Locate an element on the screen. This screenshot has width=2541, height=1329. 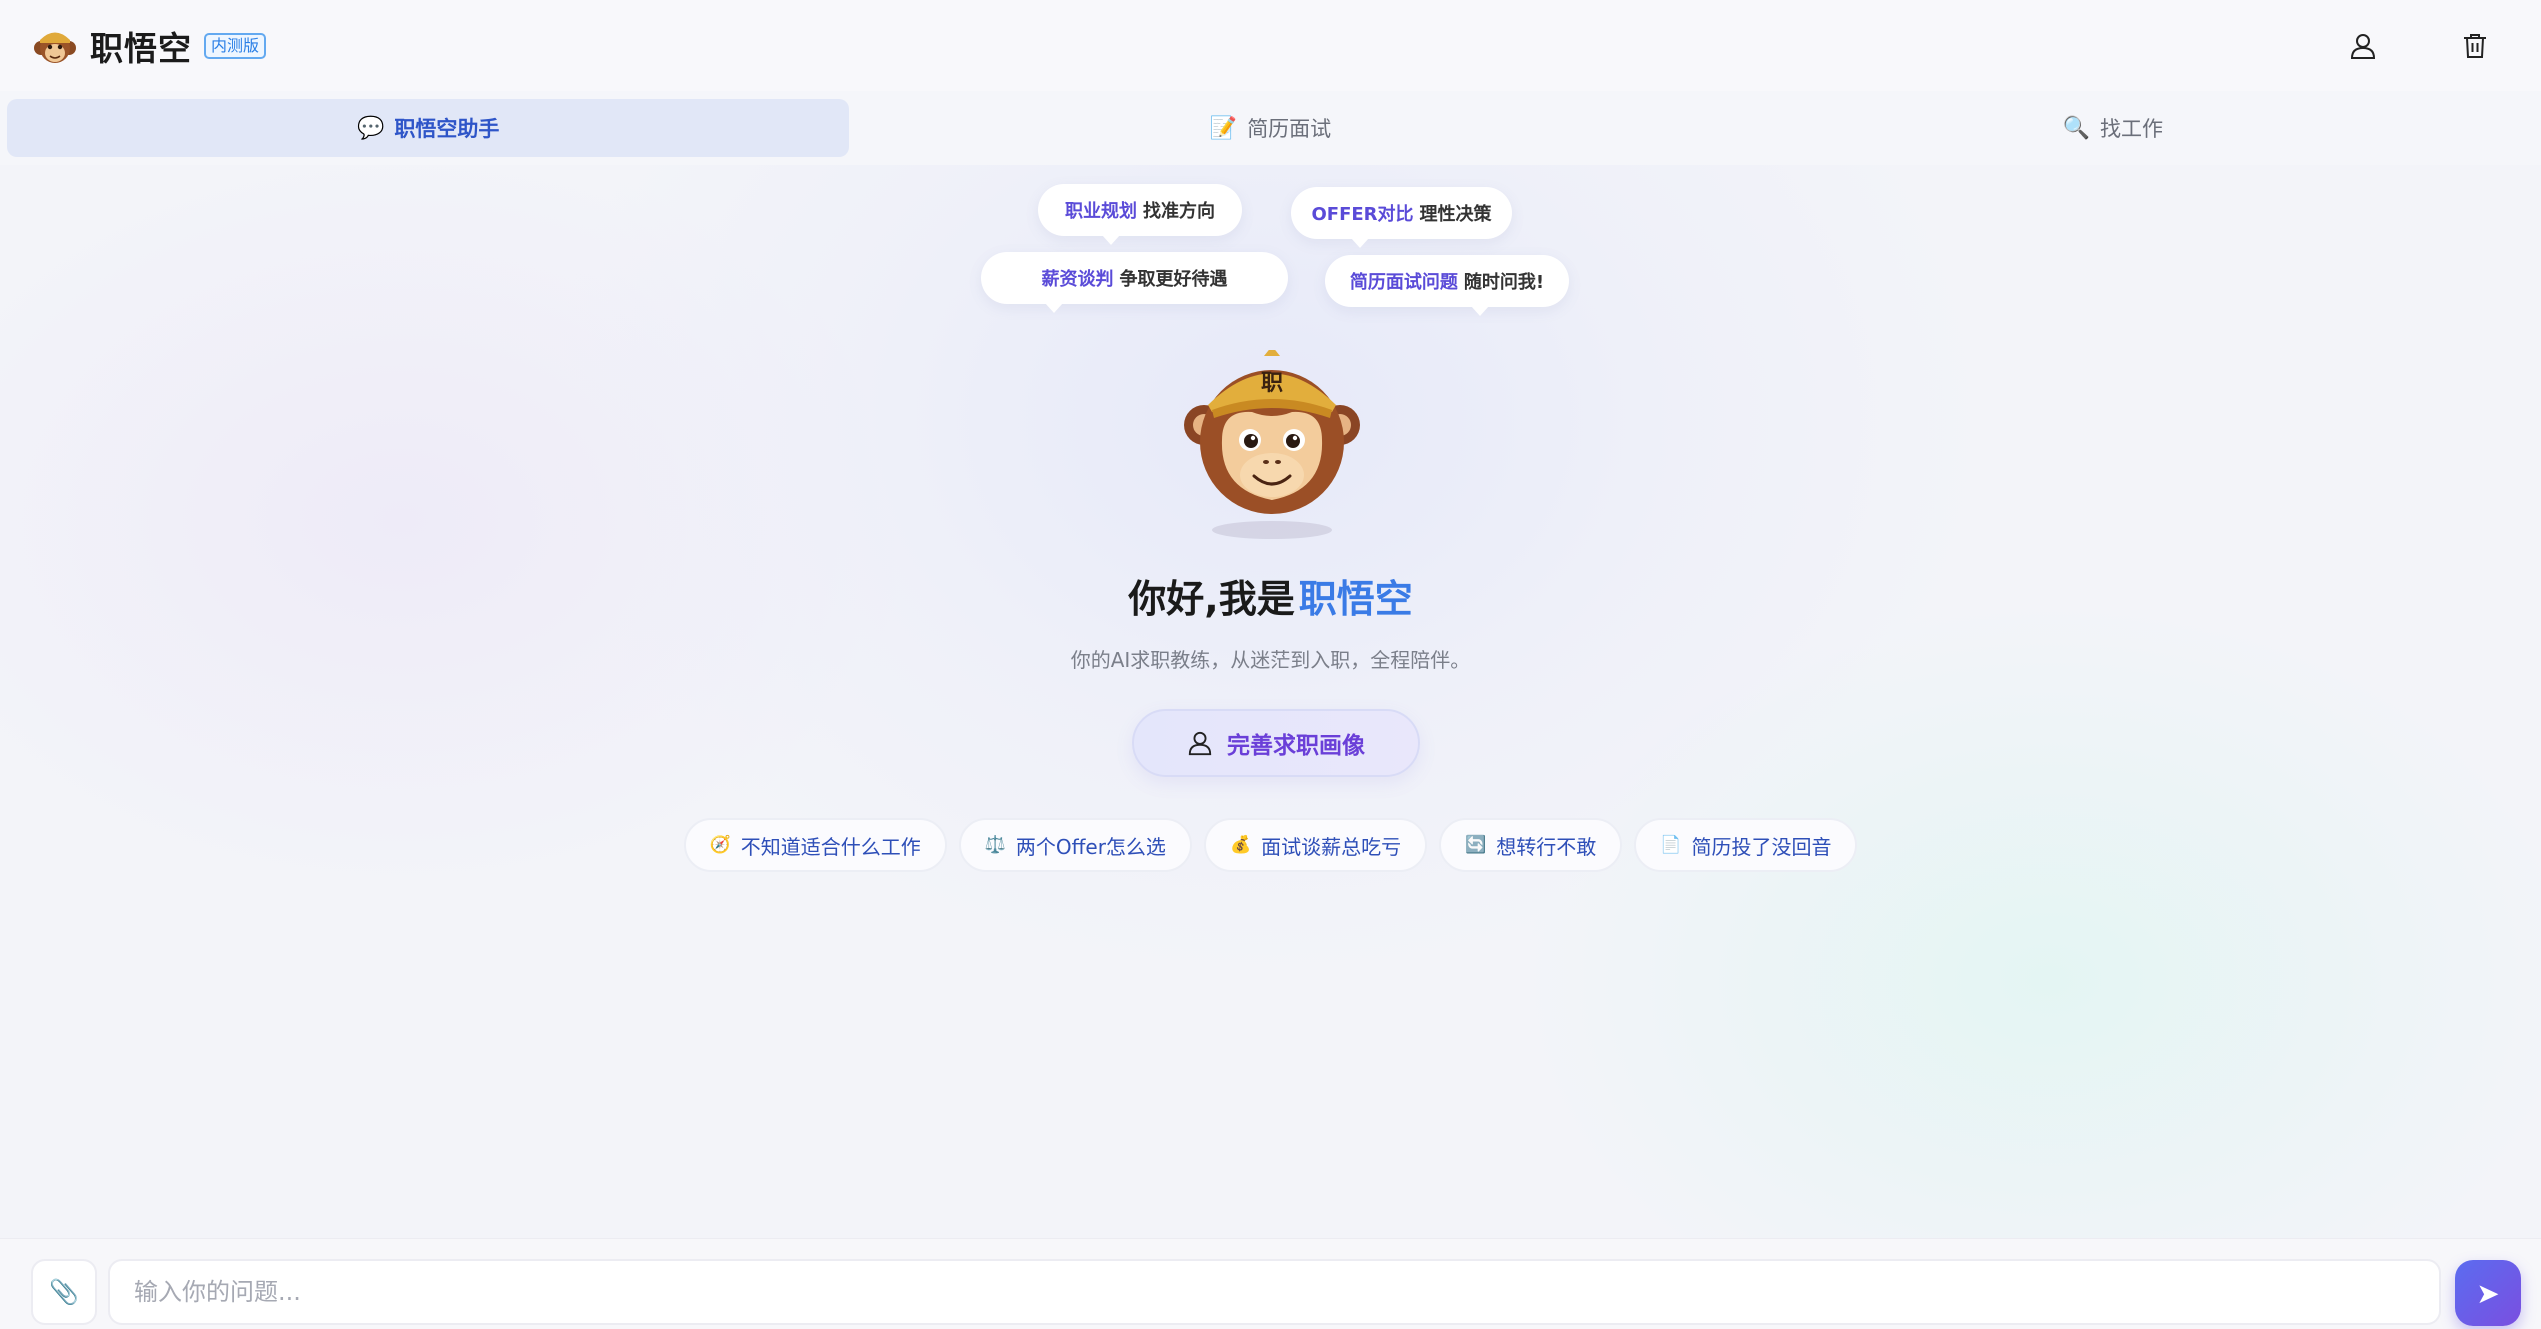
tab-resume-interview: 📝 简历面试 is located at coordinates (1270, 128).